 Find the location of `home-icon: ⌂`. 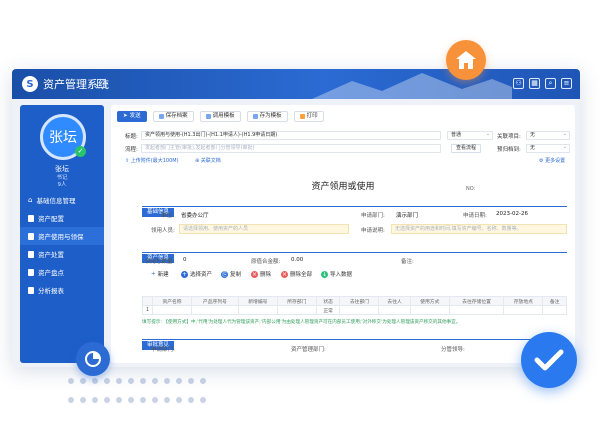

home-icon: ⌂ is located at coordinates (30, 200).